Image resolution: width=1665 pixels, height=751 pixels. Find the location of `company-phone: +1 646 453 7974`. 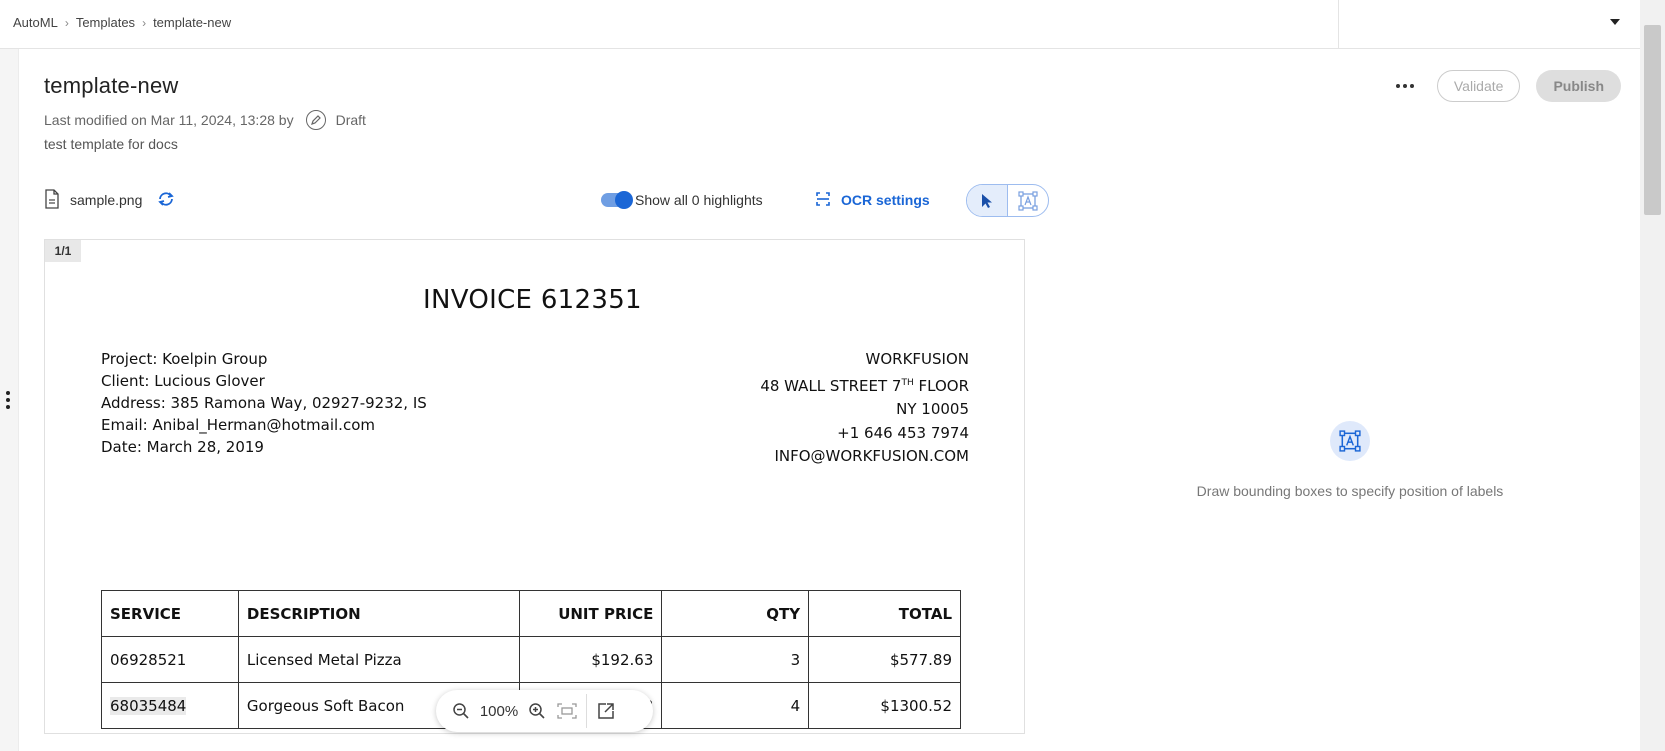

company-phone: +1 646 453 7974 is located at coordinates (903, 432).